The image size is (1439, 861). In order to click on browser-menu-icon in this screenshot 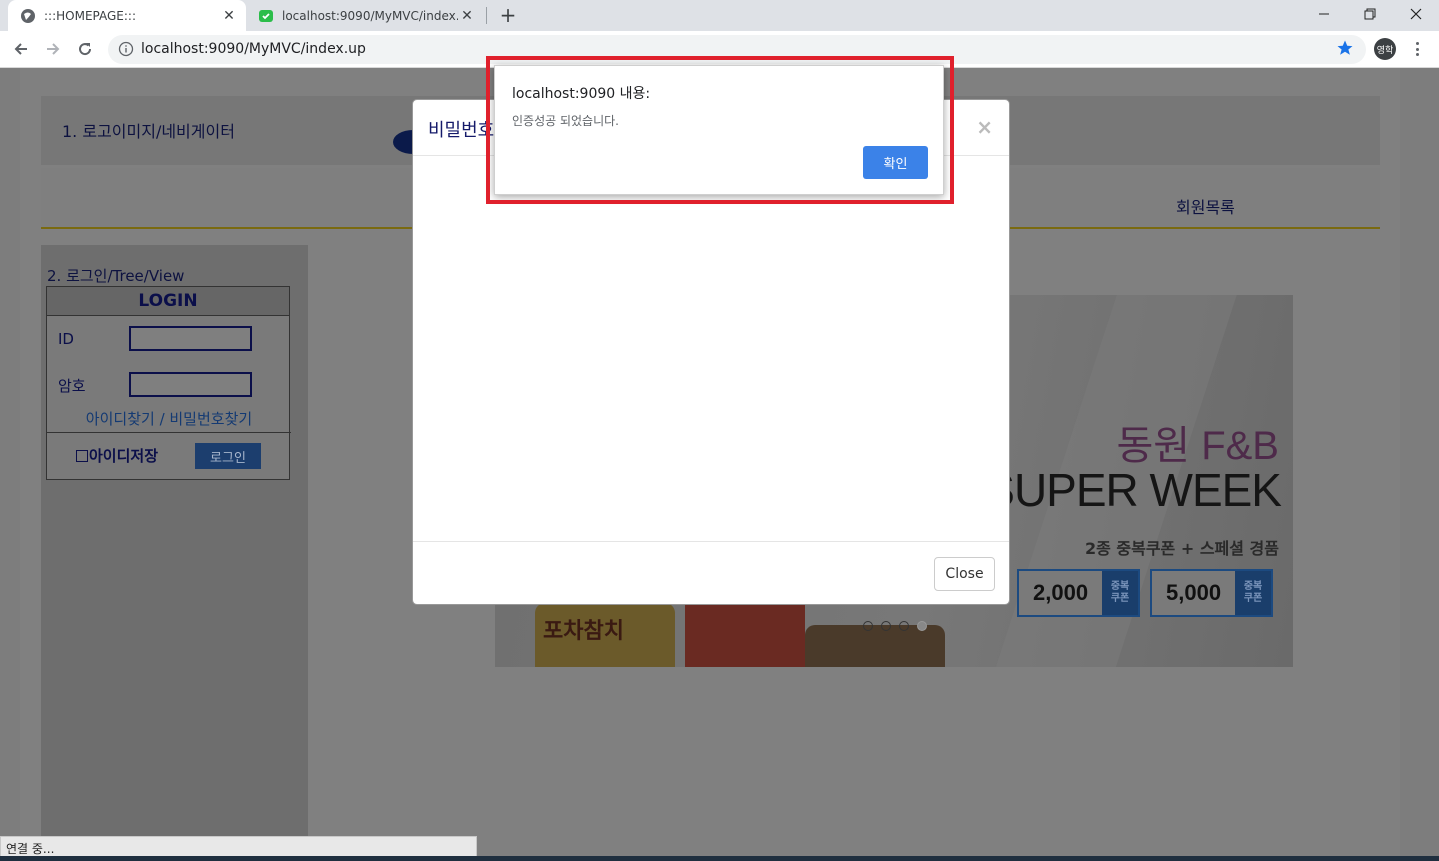, I will do `click(1417, 49)`.